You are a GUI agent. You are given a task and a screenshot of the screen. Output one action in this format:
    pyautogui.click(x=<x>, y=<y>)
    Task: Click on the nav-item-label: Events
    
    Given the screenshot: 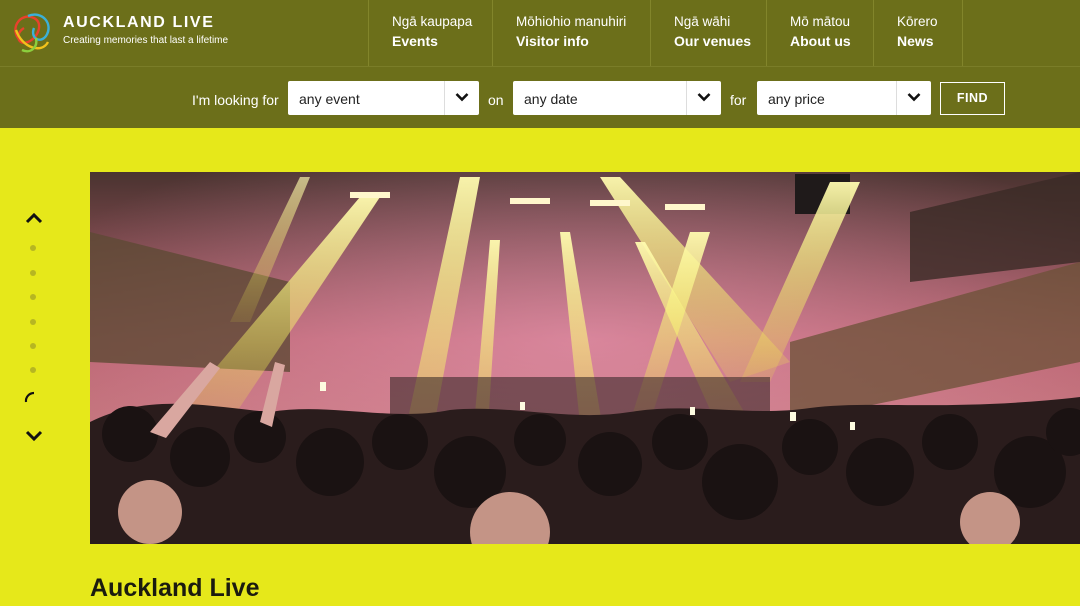 What is the action you would take?
    pyautogui.click(x=415, y=41)
    